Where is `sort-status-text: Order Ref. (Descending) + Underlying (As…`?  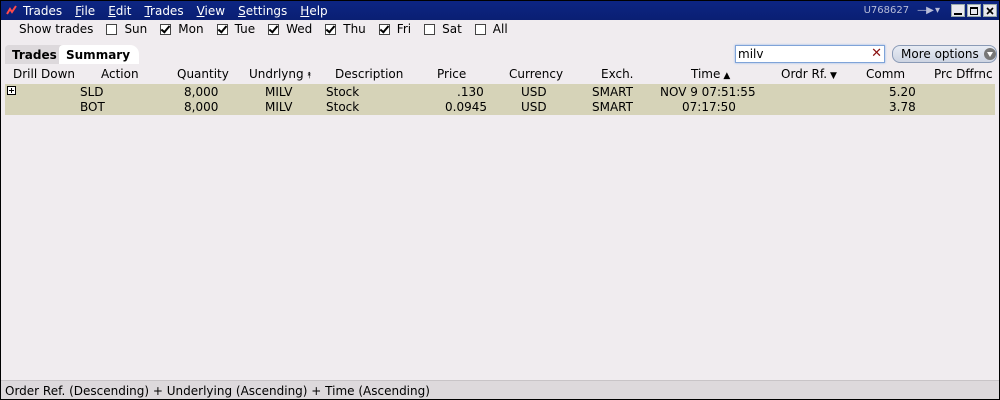 sort-status-text: Order Ref. (Descending) + Underlying (As… is located at coordinates (217, 390).